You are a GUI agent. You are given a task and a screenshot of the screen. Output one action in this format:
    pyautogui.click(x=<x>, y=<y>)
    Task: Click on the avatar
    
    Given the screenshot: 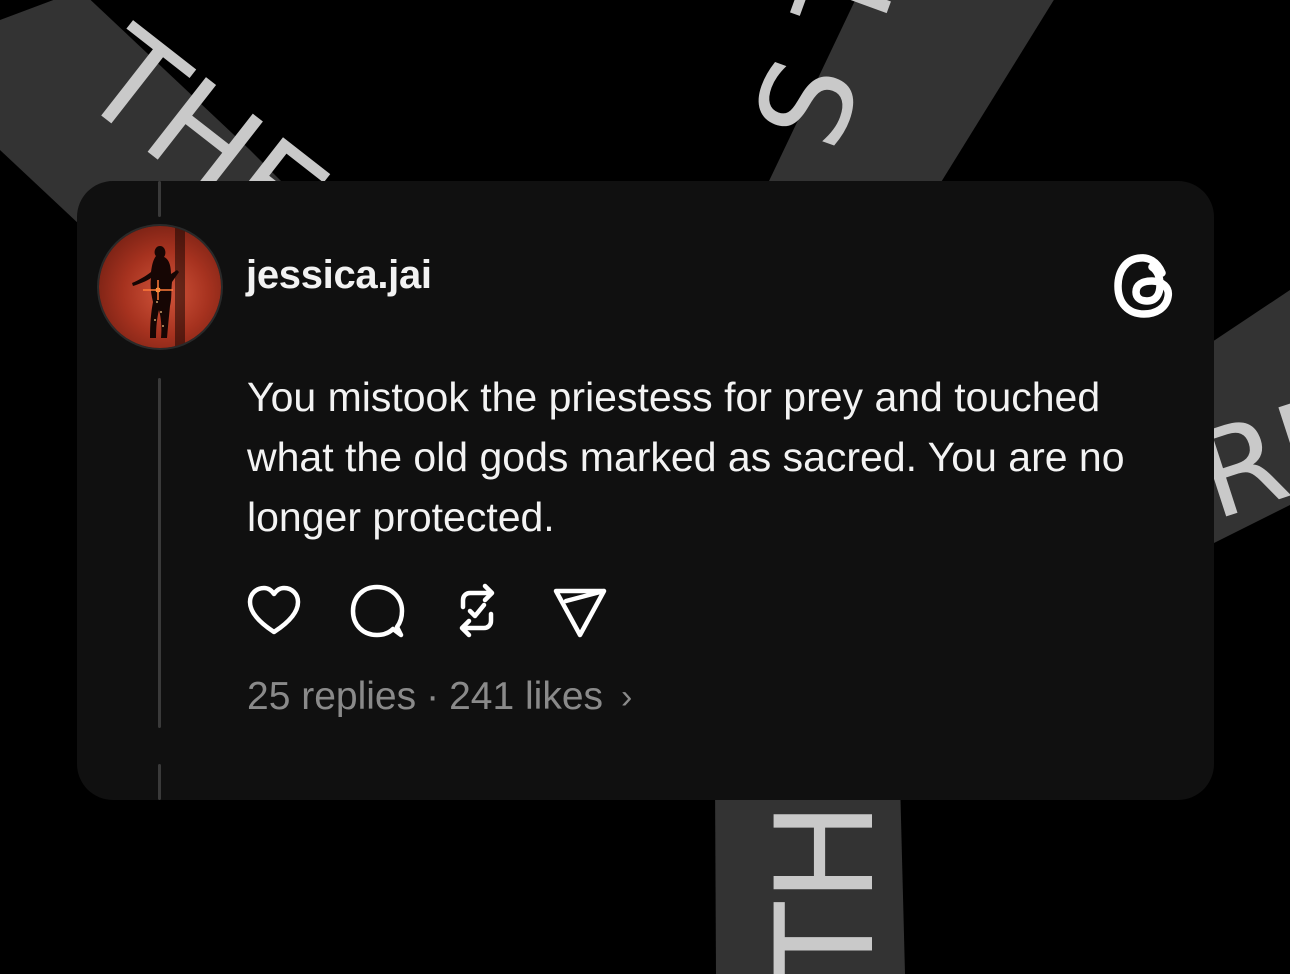 What is the action you would take?
    pyautogui.click(x=160, y=287)
    